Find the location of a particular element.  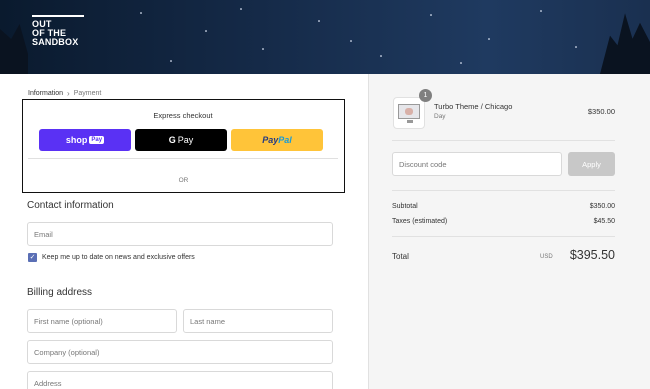

google-g-icon: G is located at coordinates (172, 140).